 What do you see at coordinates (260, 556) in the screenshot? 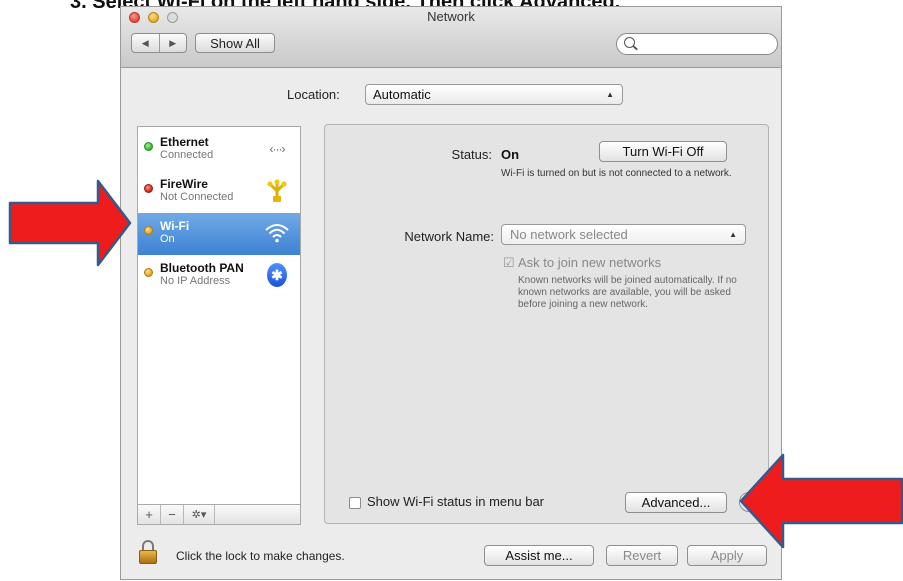
I see `lock-text: Click the lock to make changes.` at bounding box center [260, 556].